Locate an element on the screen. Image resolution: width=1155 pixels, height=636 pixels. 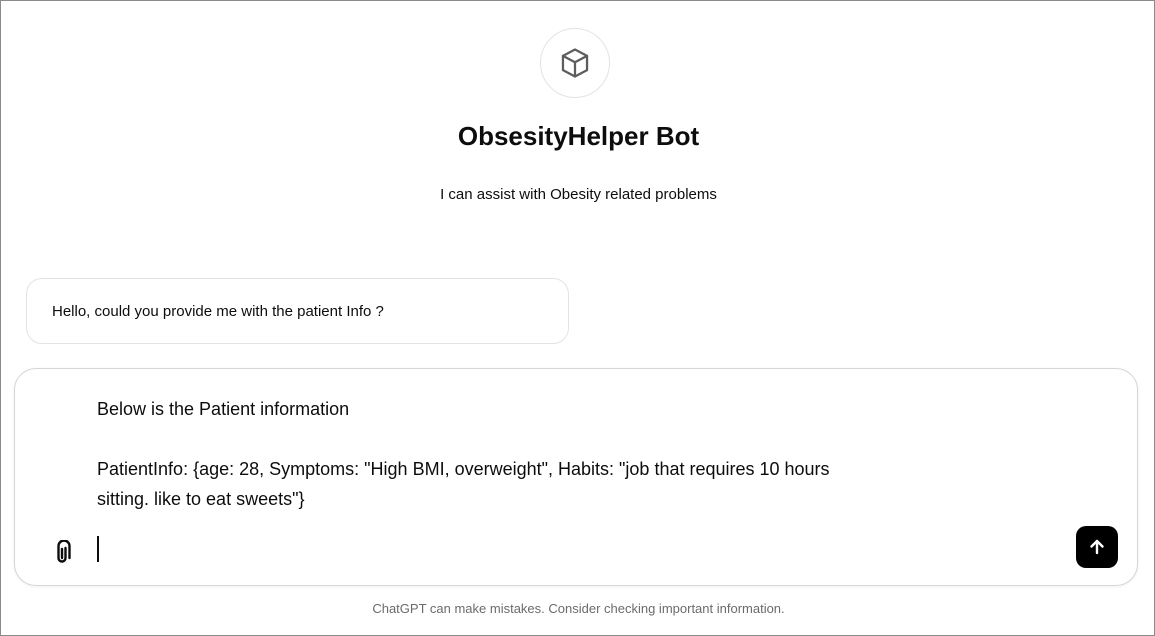
message-line: sitting. like to eat sweets"} is located at coordinates (201, 499).